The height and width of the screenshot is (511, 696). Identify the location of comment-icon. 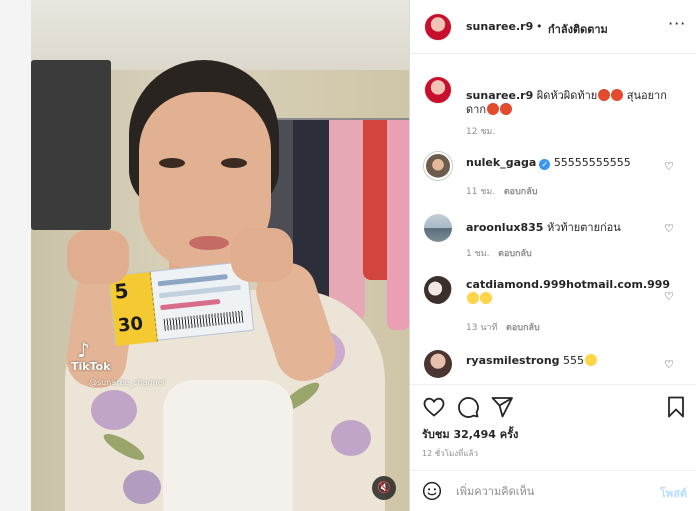
(468, 407).